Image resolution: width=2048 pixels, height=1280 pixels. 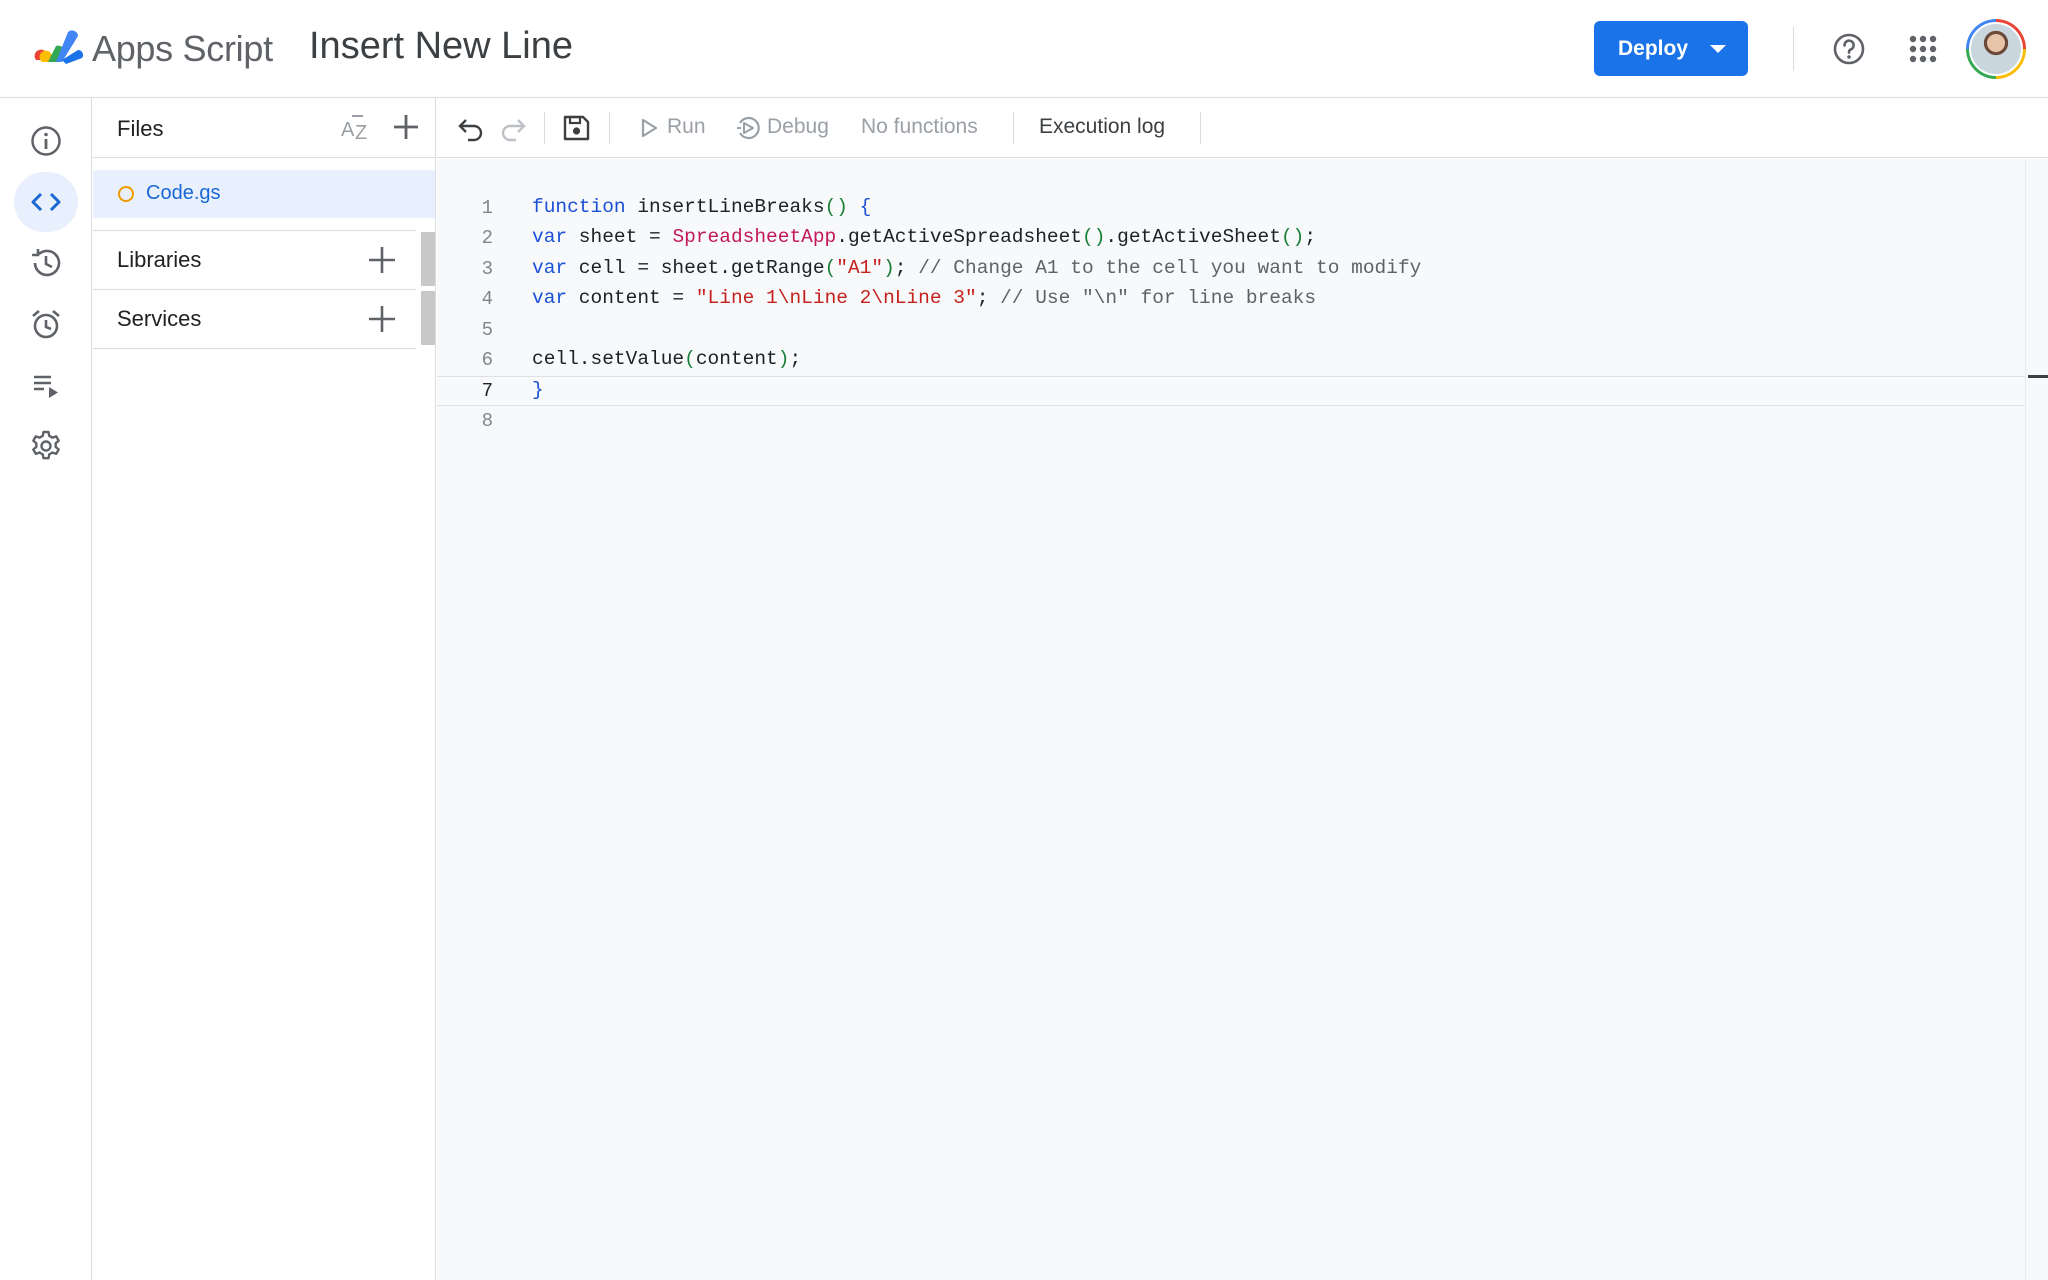 I want to click on gear-icon, so click(x=46, y=445).